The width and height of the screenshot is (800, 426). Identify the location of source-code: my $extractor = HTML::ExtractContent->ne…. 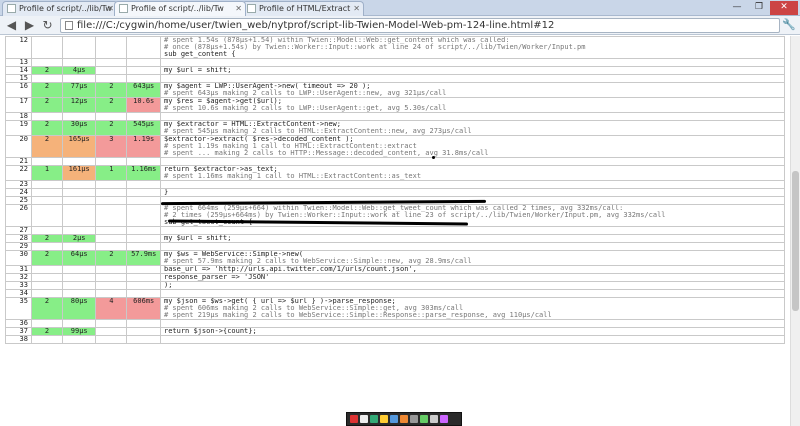
(472, 128).